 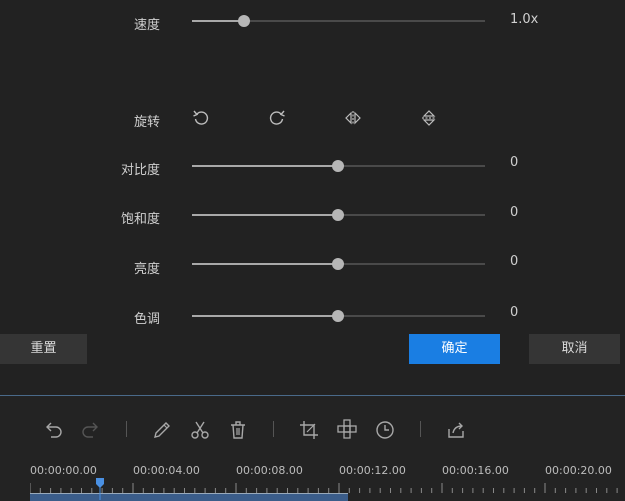 I want to click on cancel-button: 取消, so click(x=574, y=349).